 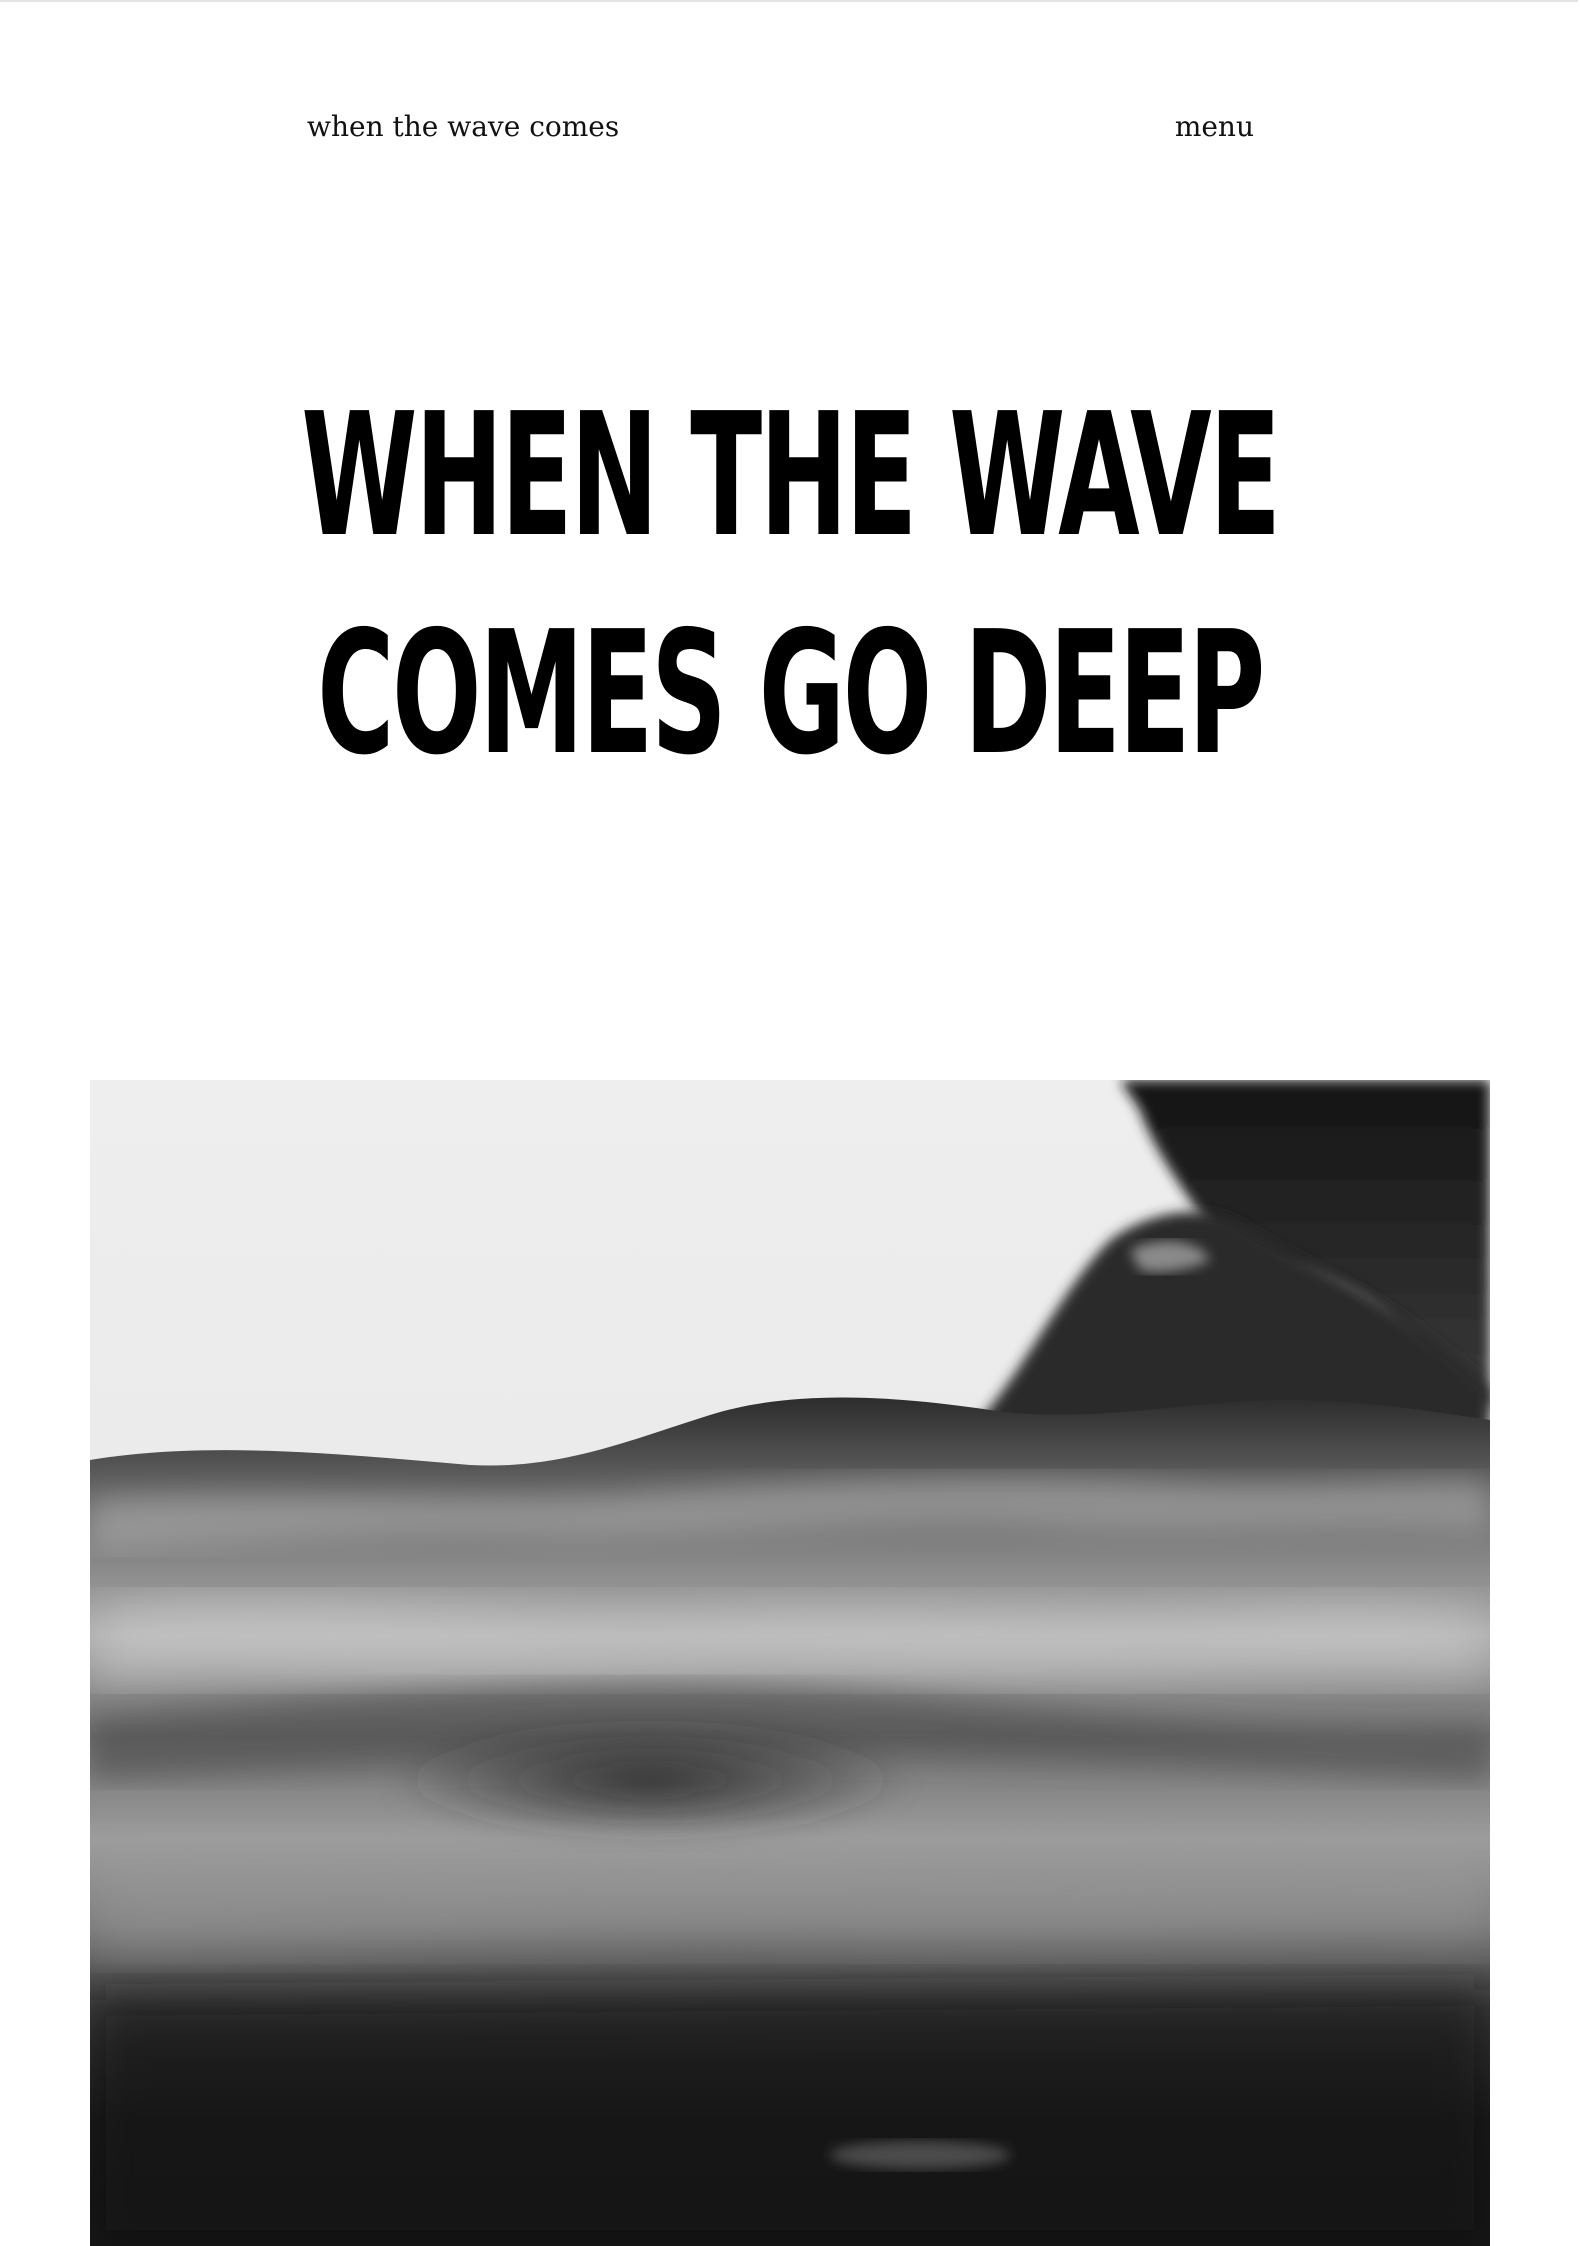 I want to click on headline-line-1: WHEN THE WAVE, so click(x=791, y=476).